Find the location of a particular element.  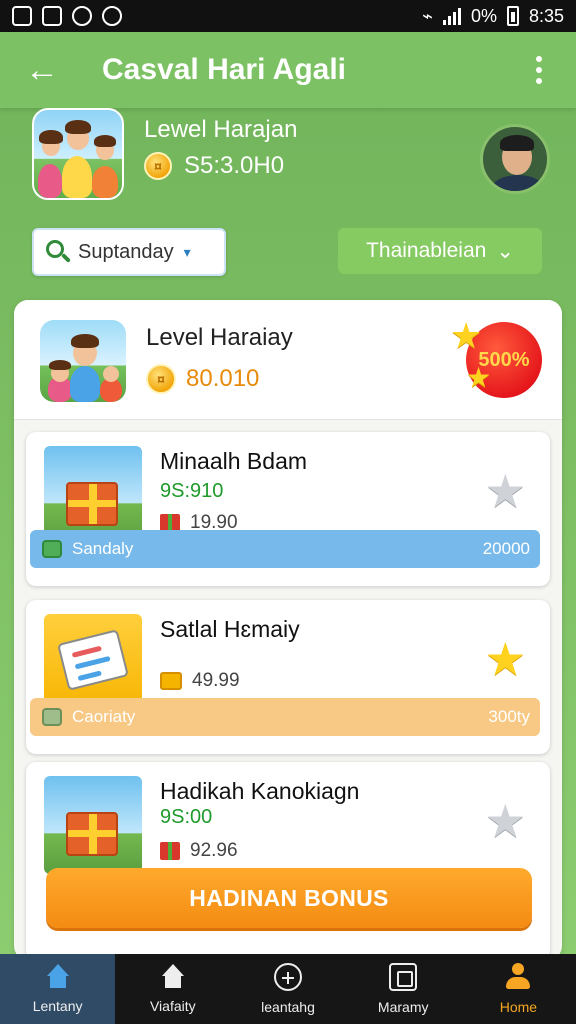

back-button: ← is located at coordinates (42, 70).